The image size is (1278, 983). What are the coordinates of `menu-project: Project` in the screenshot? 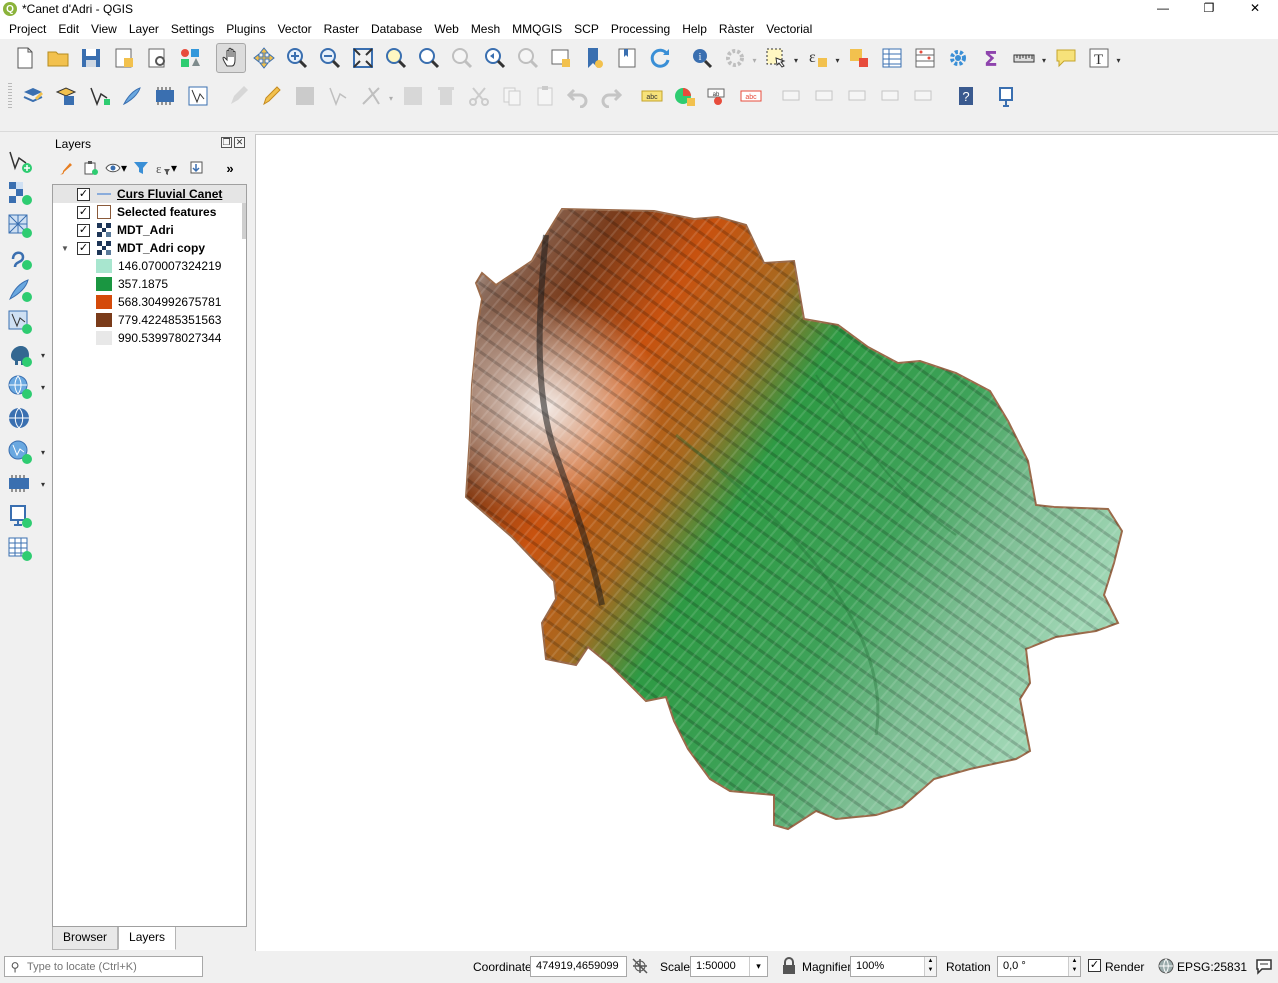 It's located at (27, 29).